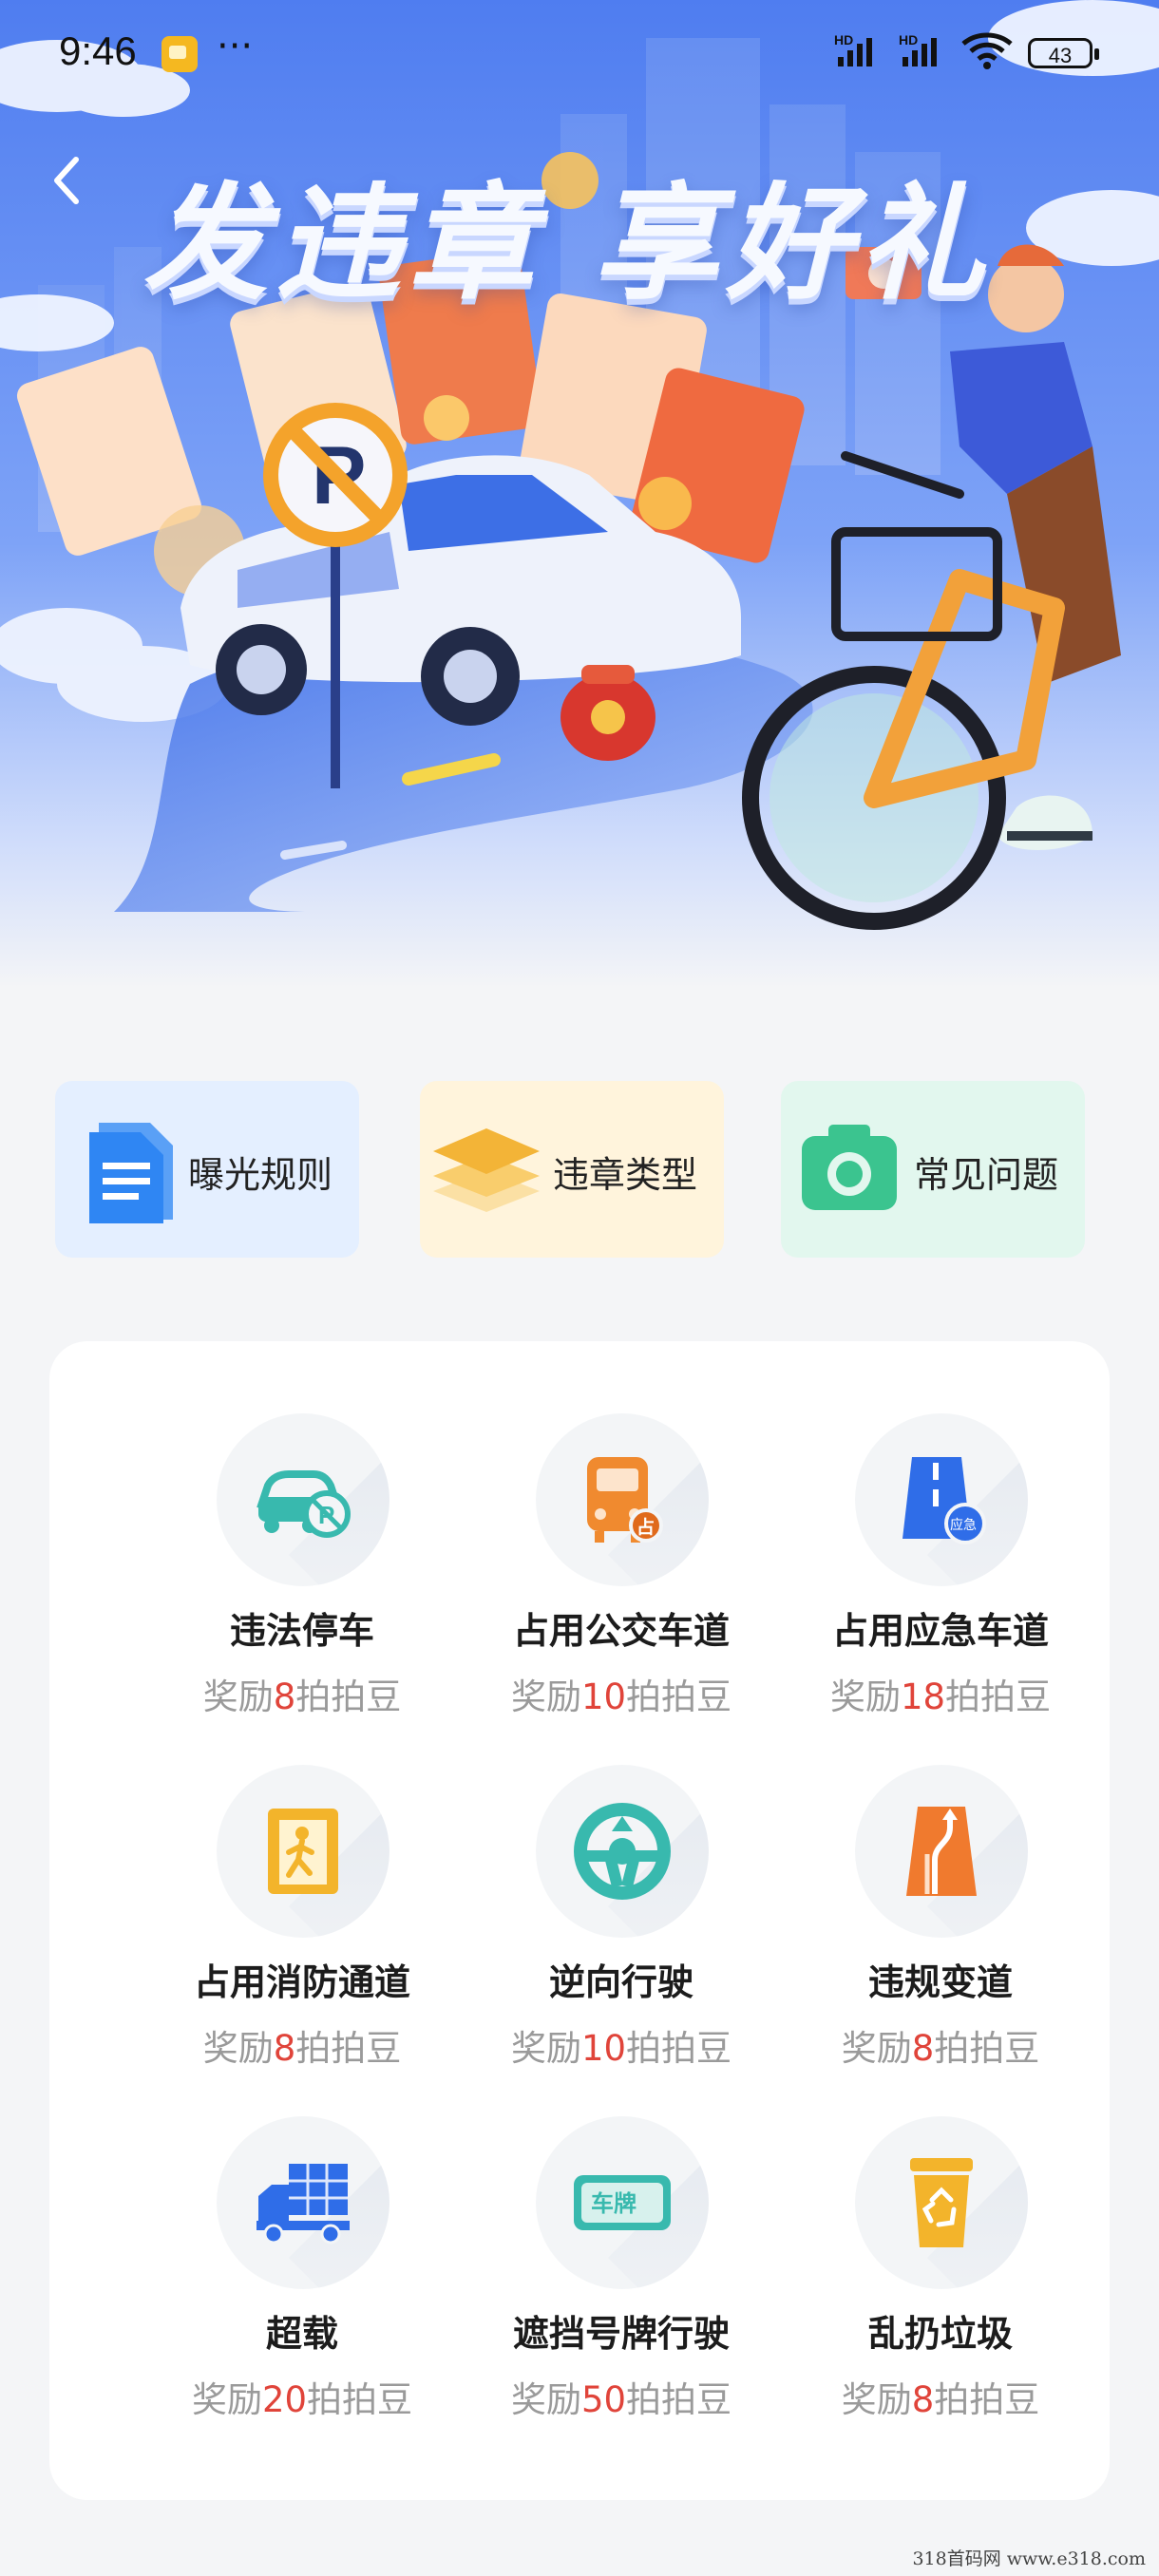 Image resolution: width=1159 pixels, height=2576 pixels. I want to click on shortcut-label: 曝光规则, so click(260, 1175).